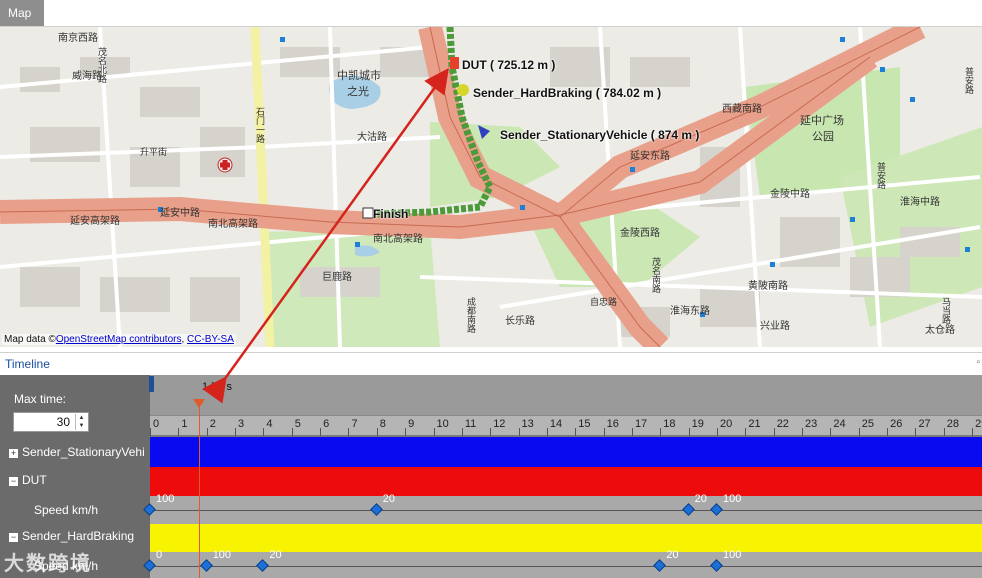 This screenshot has height=578, width=982. What do you see at coordinates (896, 424) in the screenshot?
I see `ruler-tick-label: 26` at bounding box center [896, 424].